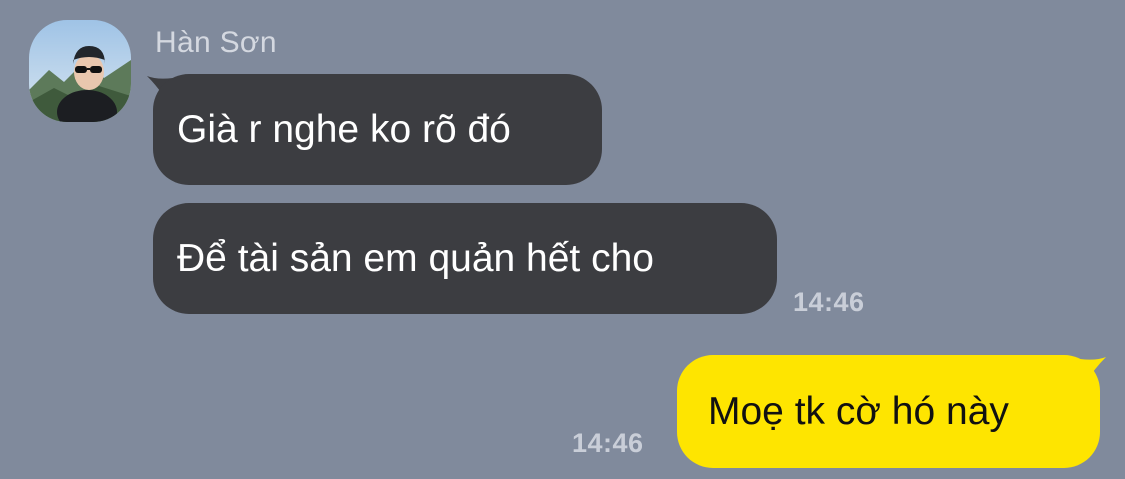 The width and height of the screenshot is (1125, 479). I want to click on profile-photo-icon, so click(80, 71).